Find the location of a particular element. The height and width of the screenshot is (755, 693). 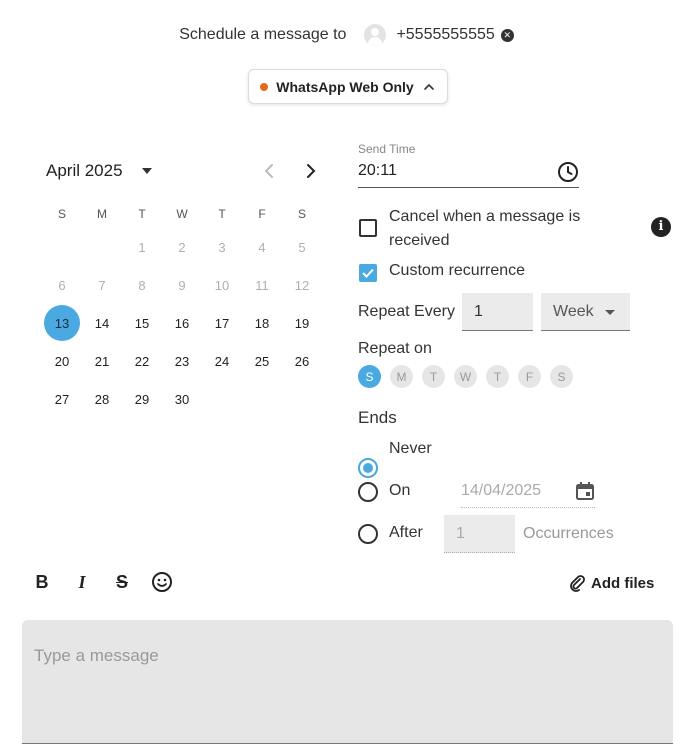

repeat-day-chip: W is located at coordinates (465, 376).